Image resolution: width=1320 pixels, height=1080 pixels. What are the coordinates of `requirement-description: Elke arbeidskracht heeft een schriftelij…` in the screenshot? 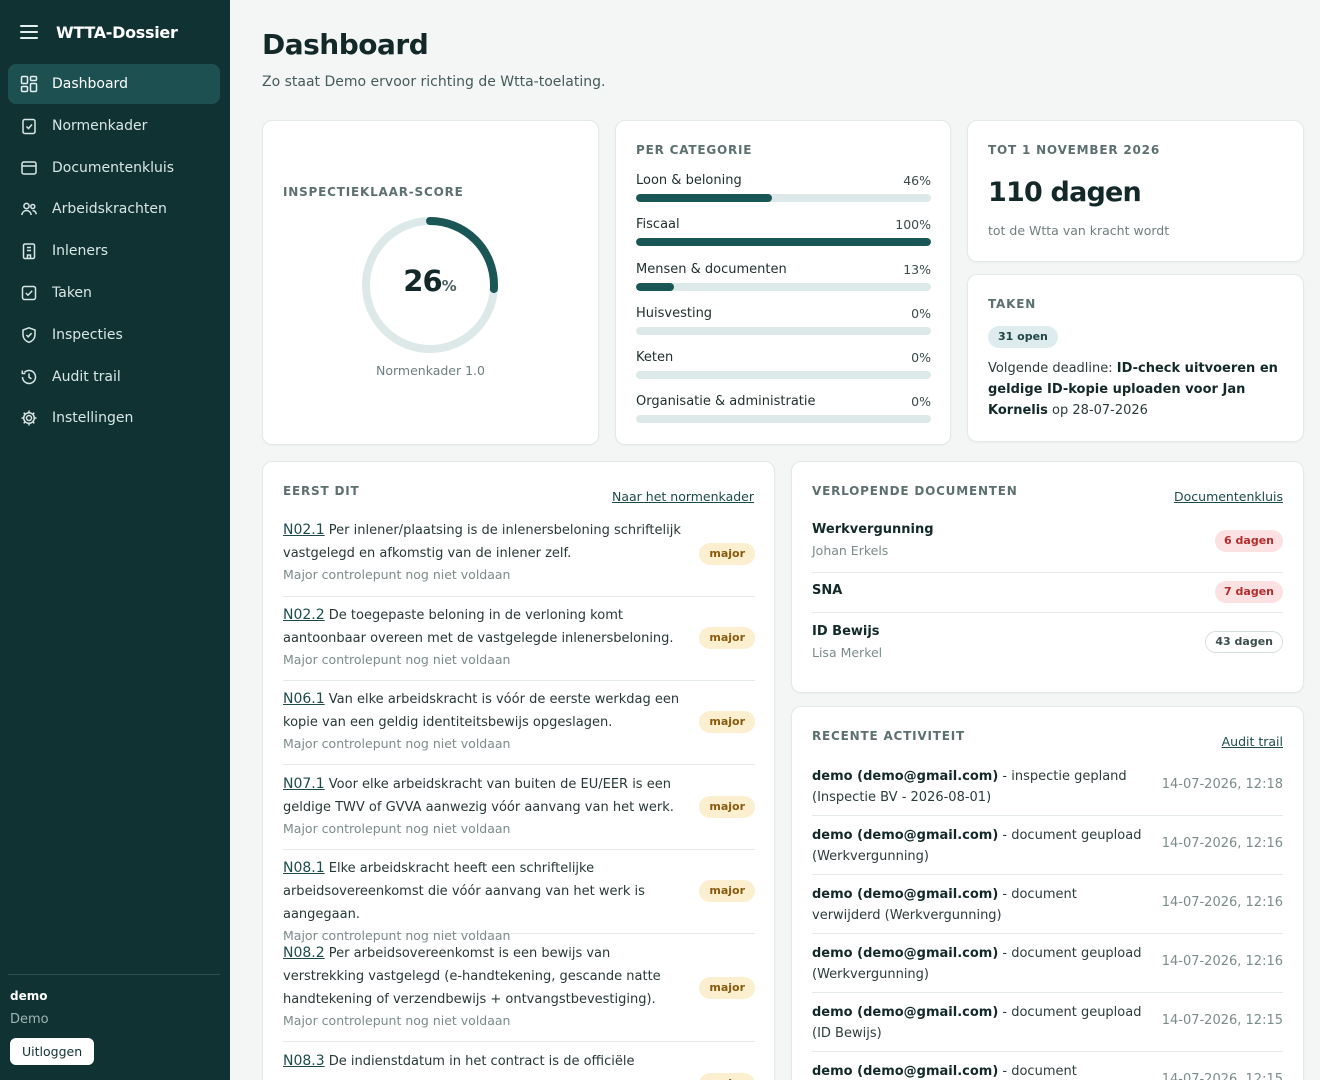 It's located at (464, 891).